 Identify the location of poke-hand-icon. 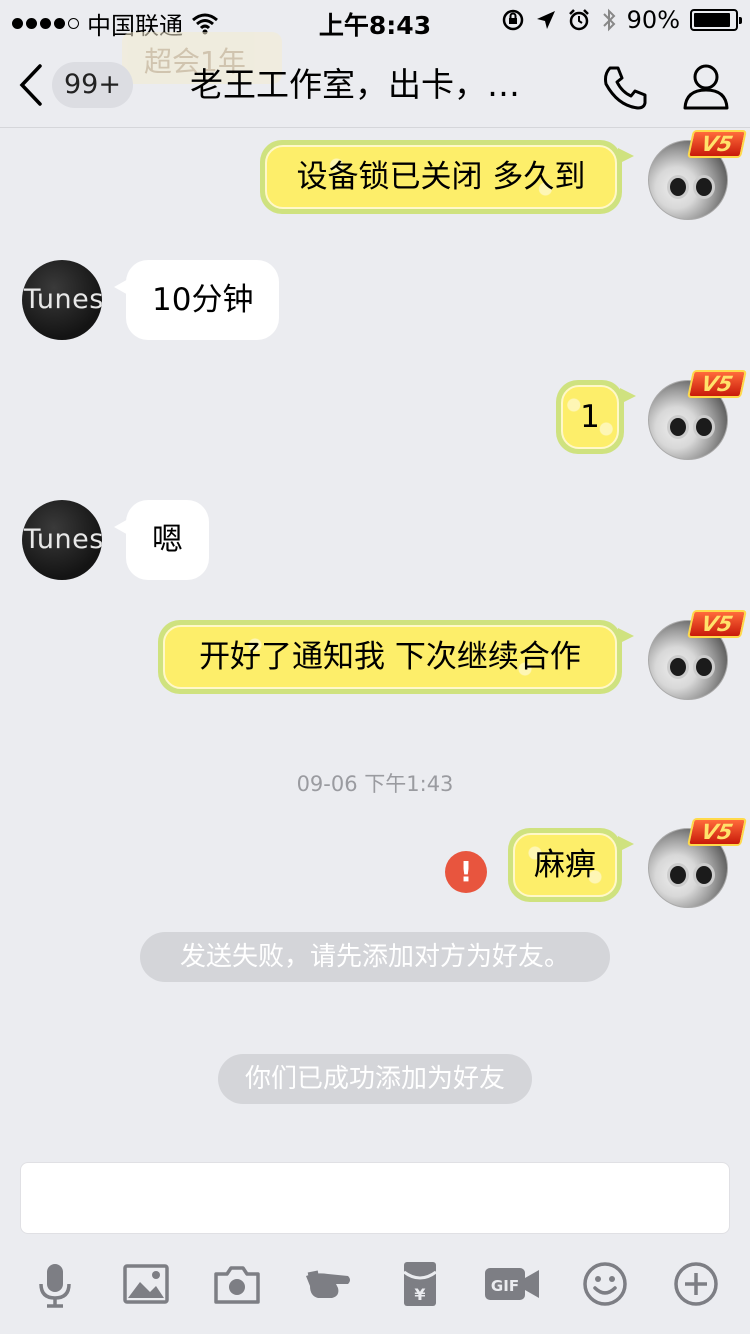
(328, 1284).